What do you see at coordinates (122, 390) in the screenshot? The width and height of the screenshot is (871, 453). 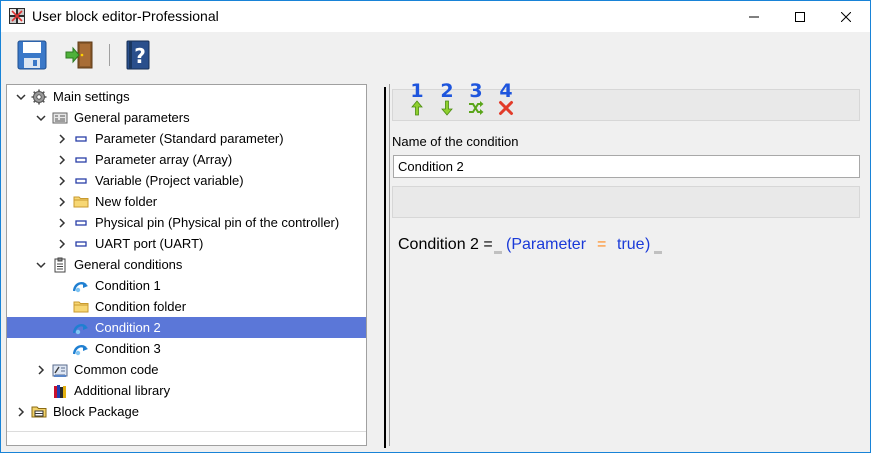 I see `tree-item-label: Additional library` at bounding box center [122, 390].